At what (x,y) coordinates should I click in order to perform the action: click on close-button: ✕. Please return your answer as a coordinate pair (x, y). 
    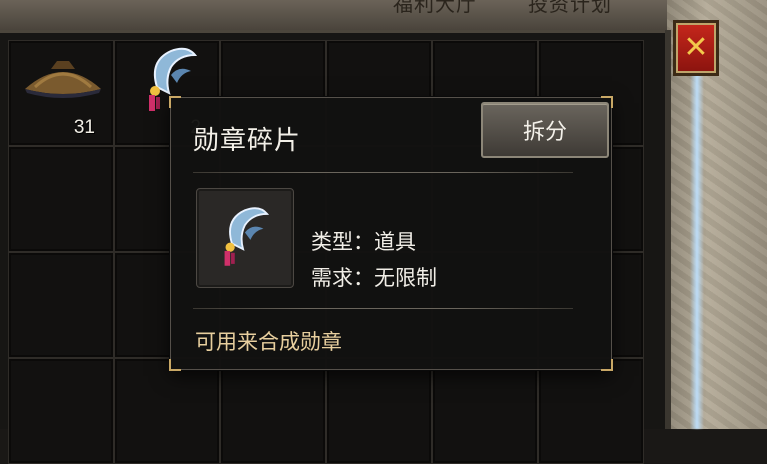
    Looking at the image, I should click on (696, 48).